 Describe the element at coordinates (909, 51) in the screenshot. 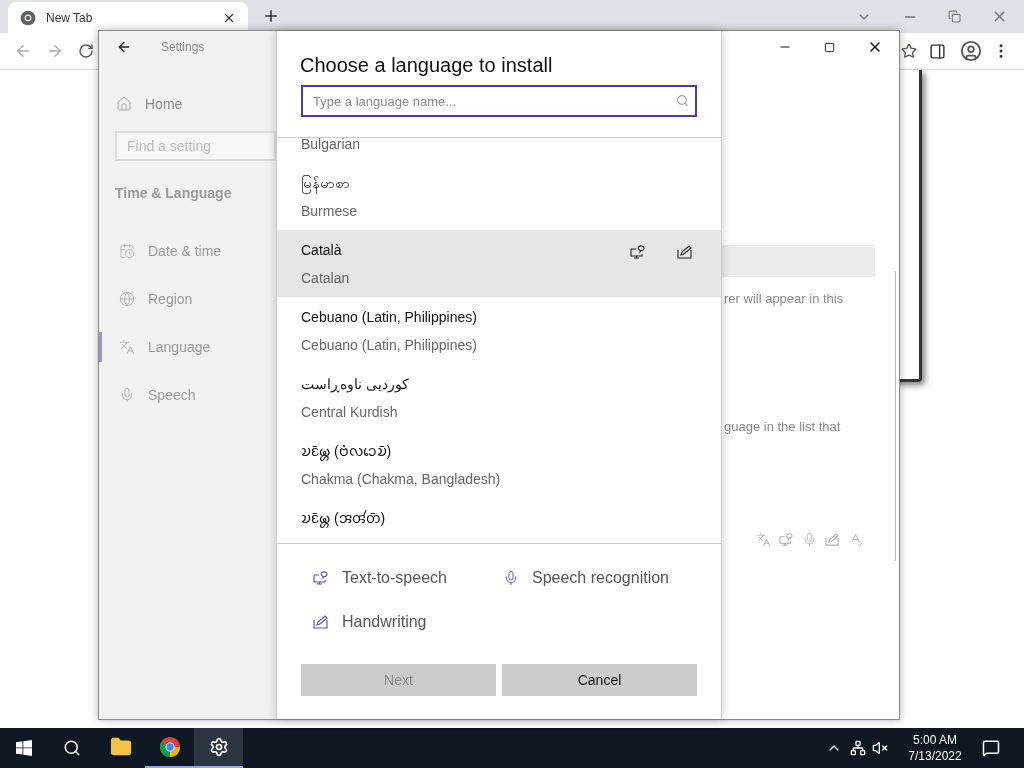

I see `bookmark-star-icon` at that location.